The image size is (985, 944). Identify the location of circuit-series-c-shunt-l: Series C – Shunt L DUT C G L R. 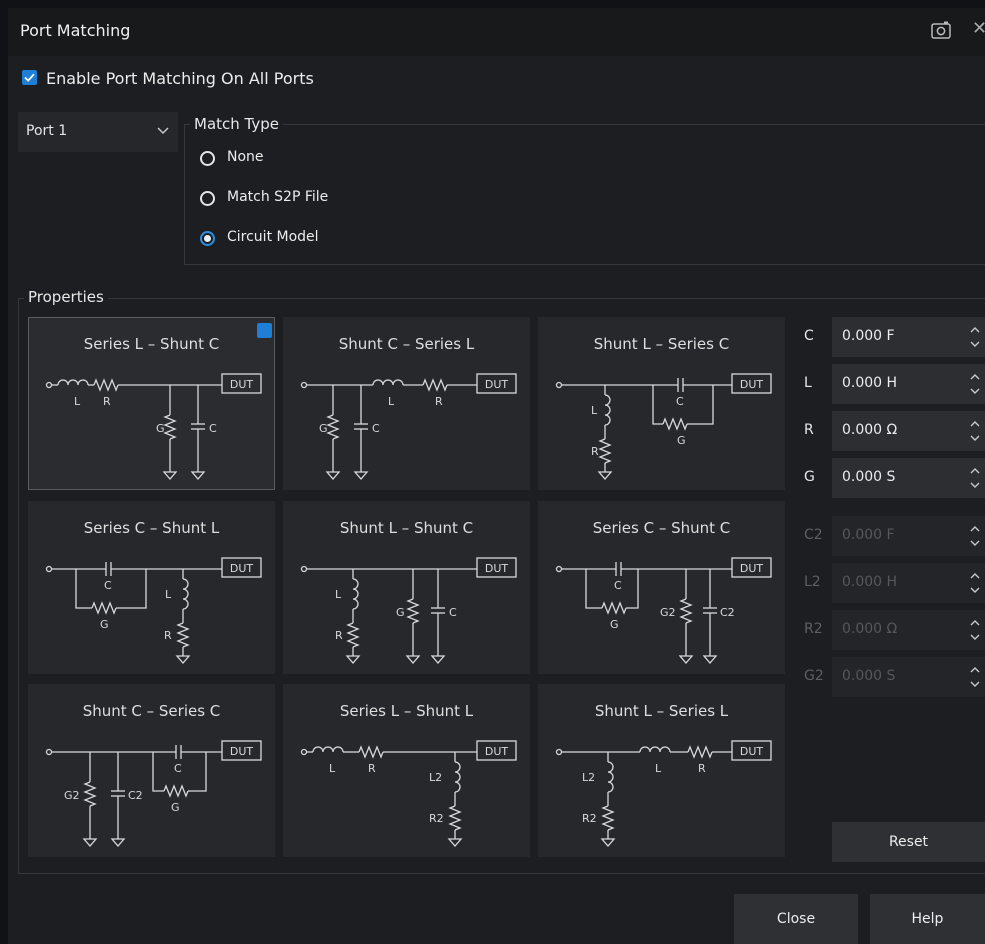
(151, 587).